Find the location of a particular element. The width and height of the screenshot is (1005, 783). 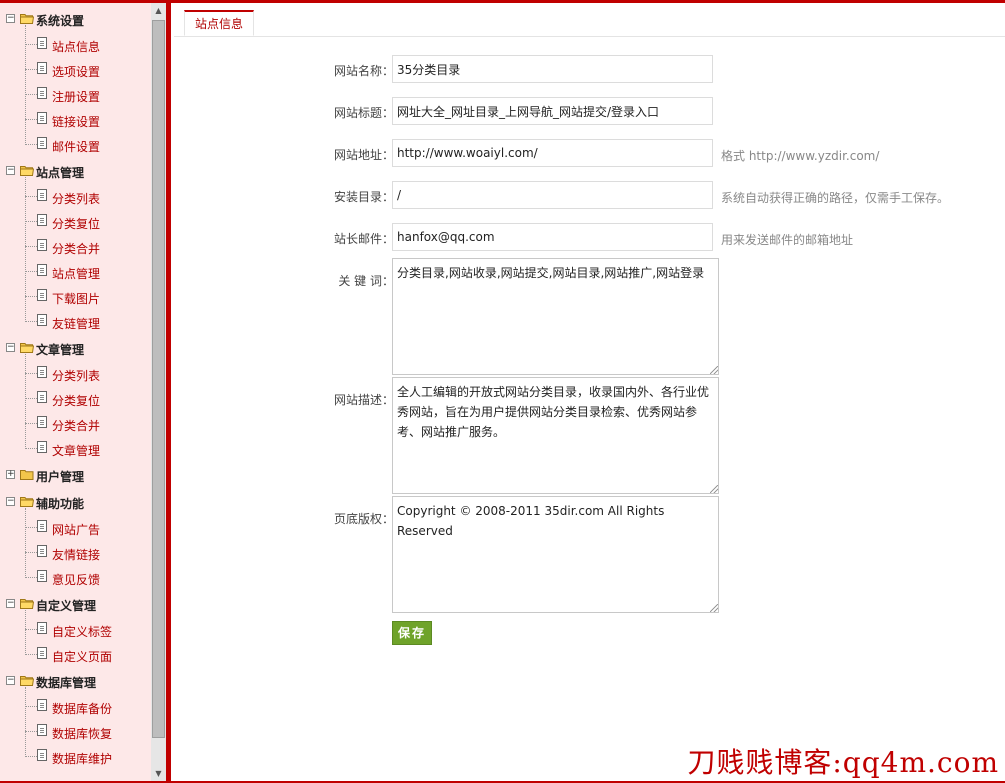

sidebar-item: 文章管理 is located at coordinates (75, 449).